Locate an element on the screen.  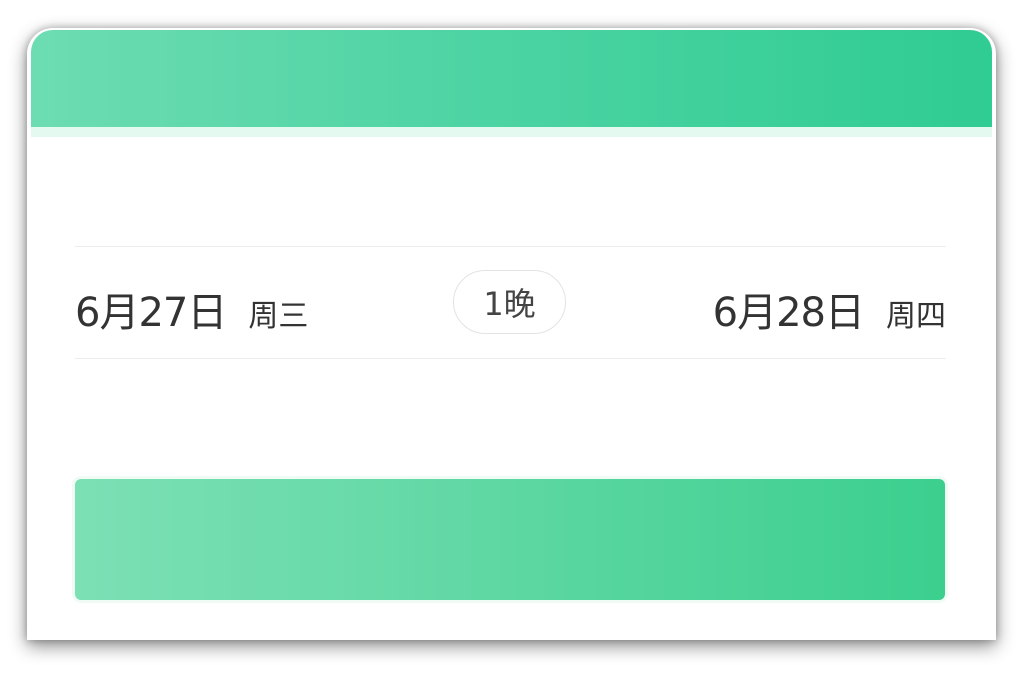
checkout-weekday: 周四 is located at coordinates (916, 316).